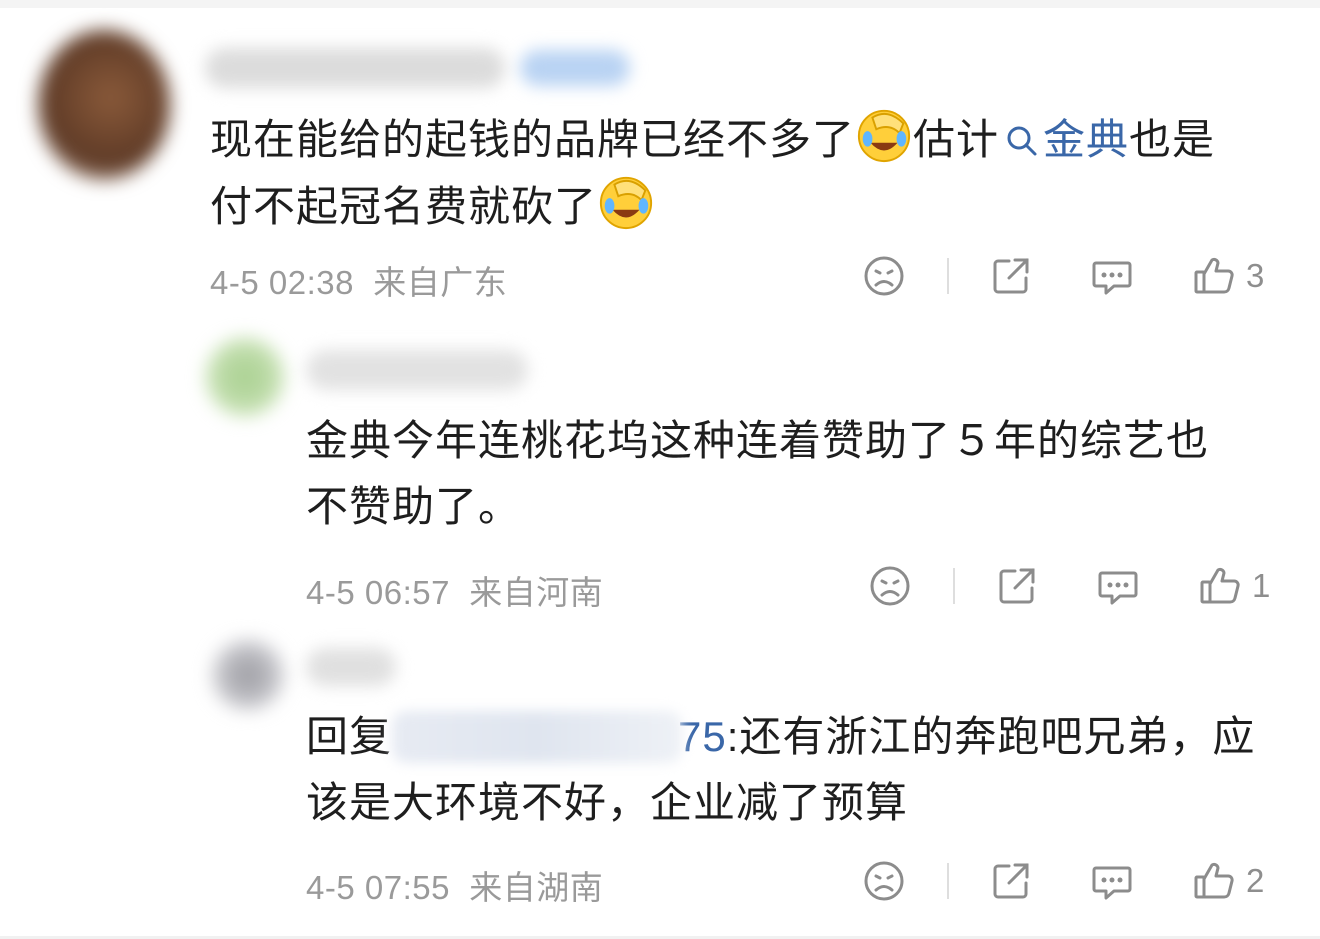 This screenshot has height=939, width=1320. What do you see at coordinates (1255, 880) in the screenshot?
I see `like-count: 2` at bounding box center [1255, 880].